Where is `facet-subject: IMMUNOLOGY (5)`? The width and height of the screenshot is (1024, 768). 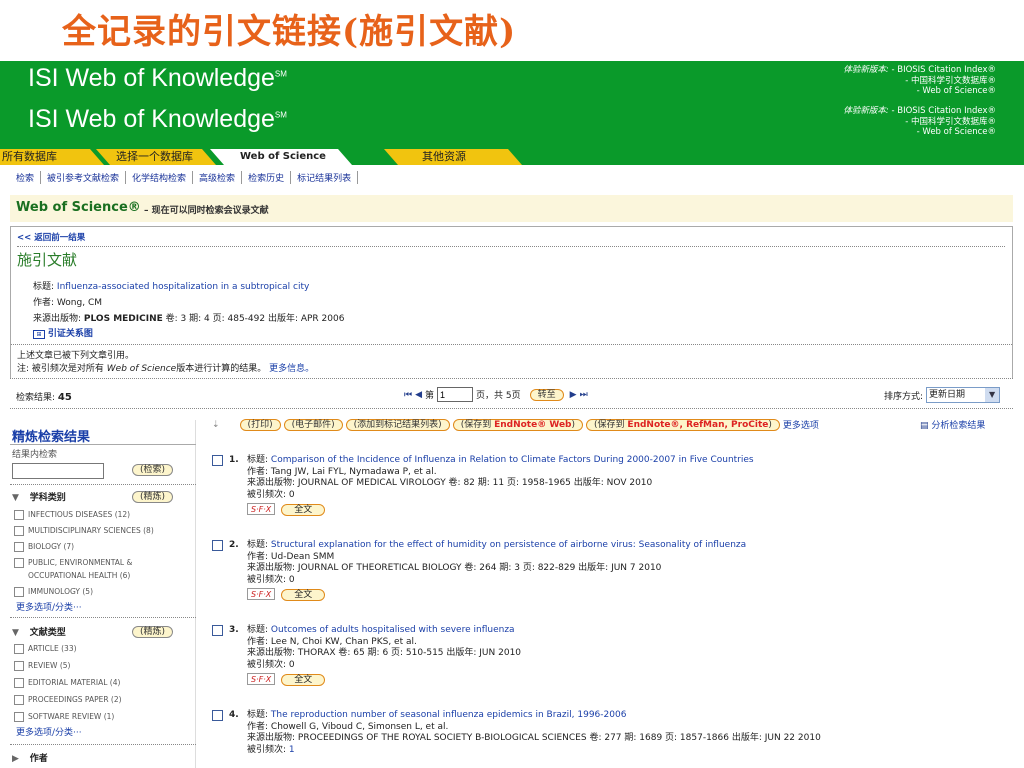
facet-subject: IMMUNOLOGY (5) is located at coordinates (84, 593).